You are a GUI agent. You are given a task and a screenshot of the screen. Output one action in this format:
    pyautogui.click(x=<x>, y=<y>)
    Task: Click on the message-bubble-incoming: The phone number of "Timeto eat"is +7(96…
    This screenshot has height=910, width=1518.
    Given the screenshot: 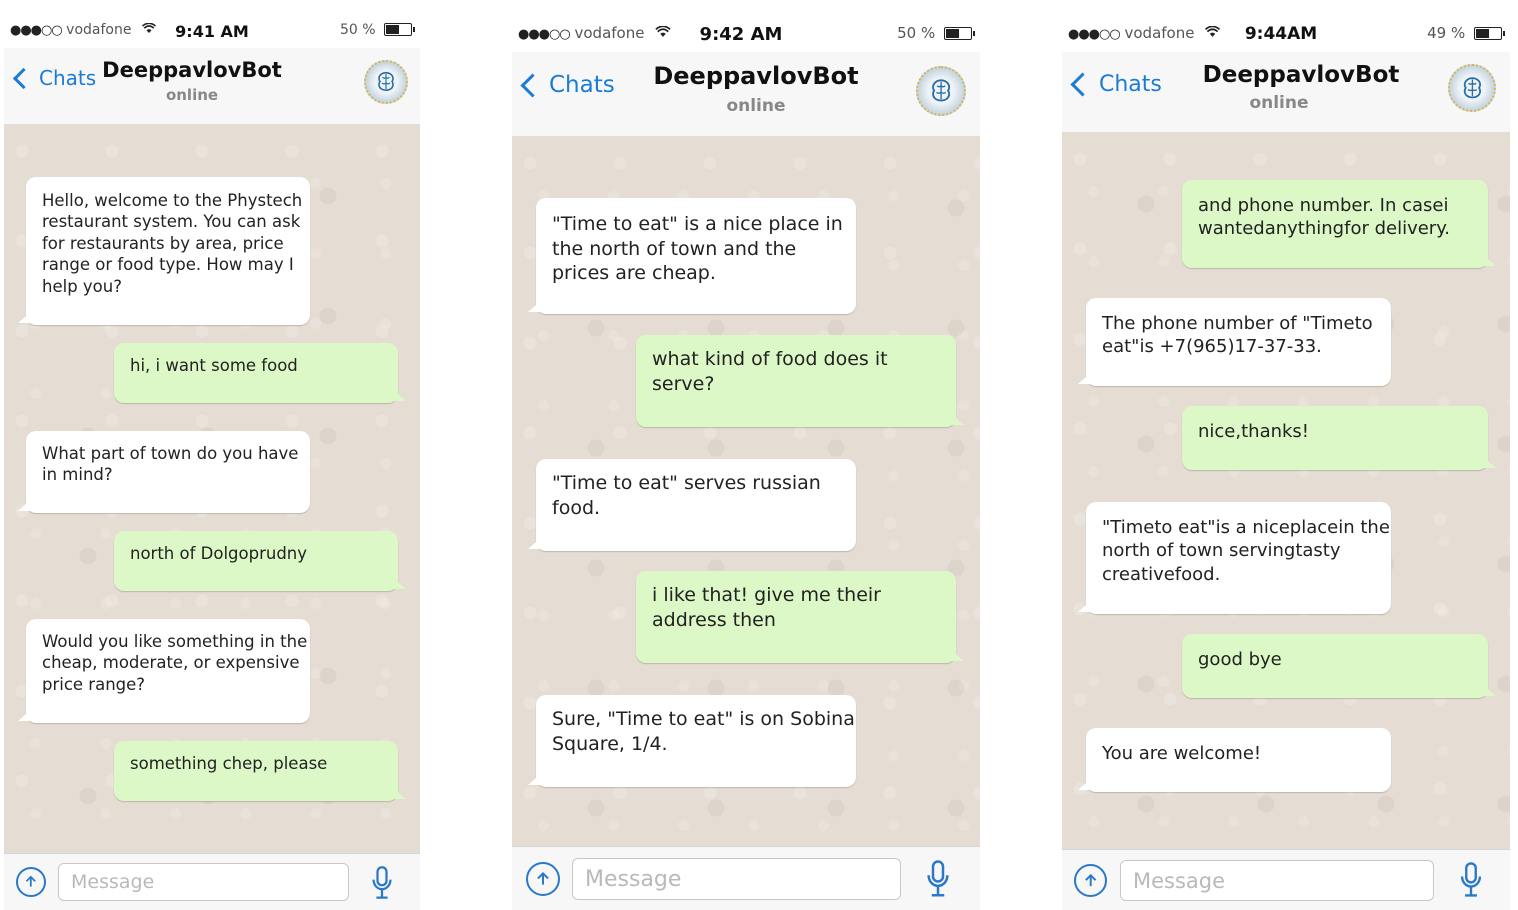 What is the action you would take?
    pyautogui.click(x=1238, y=342)
    